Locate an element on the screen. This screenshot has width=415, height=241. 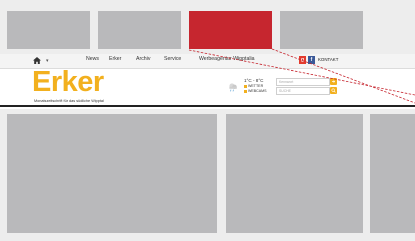
search-icon is located at coordinates (333, 90).